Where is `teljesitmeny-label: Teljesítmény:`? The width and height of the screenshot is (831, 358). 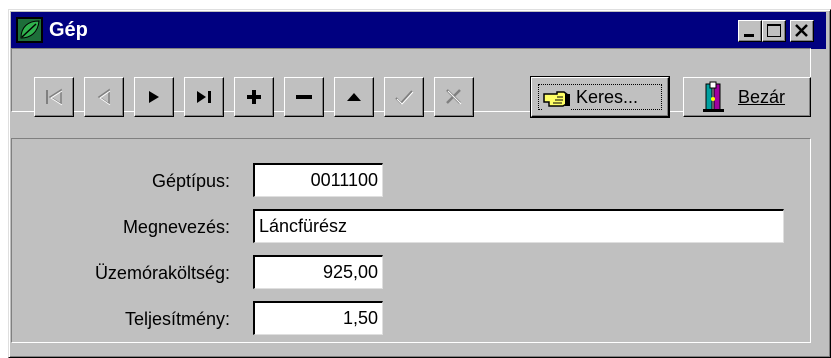
teljesitmeny-label: Teljesítmény: is located at coordinates (177, 319).